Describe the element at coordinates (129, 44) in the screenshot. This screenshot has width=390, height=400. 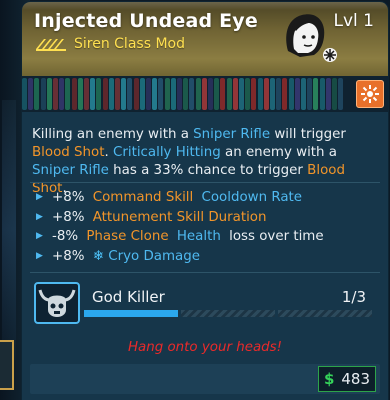
I see `class-mod-label: Siren Class Mod` at that location.